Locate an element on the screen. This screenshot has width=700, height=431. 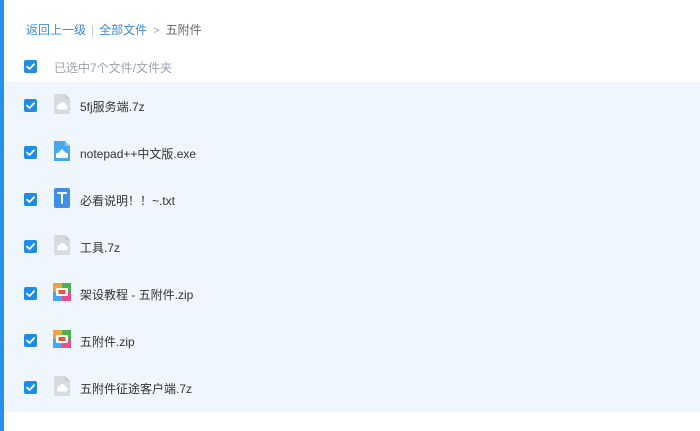
all-files-link: 全部文件 is located at coordinates (123, 30).